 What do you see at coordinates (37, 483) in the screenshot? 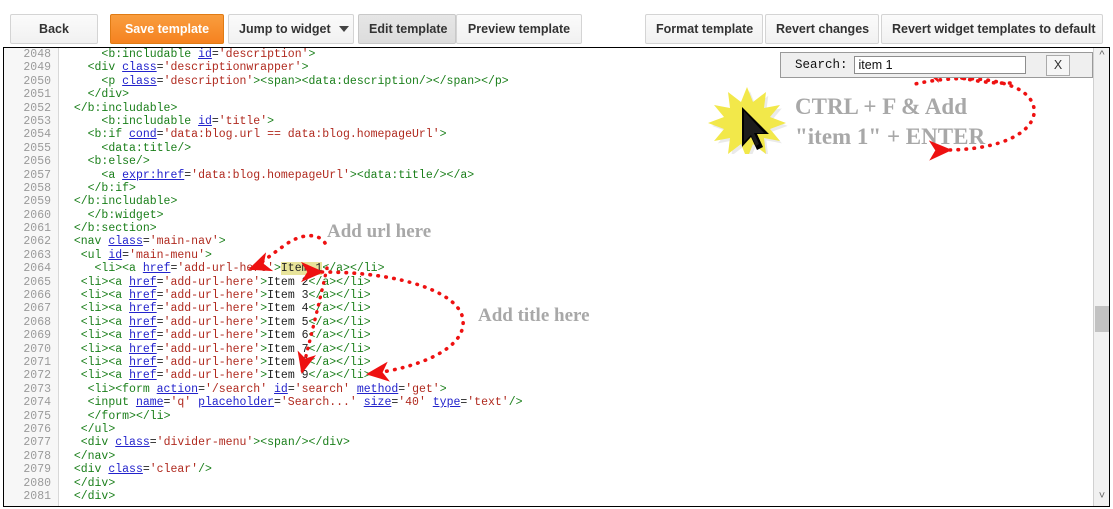
I see `line-number: 2080` at bounding box center [37, 483].